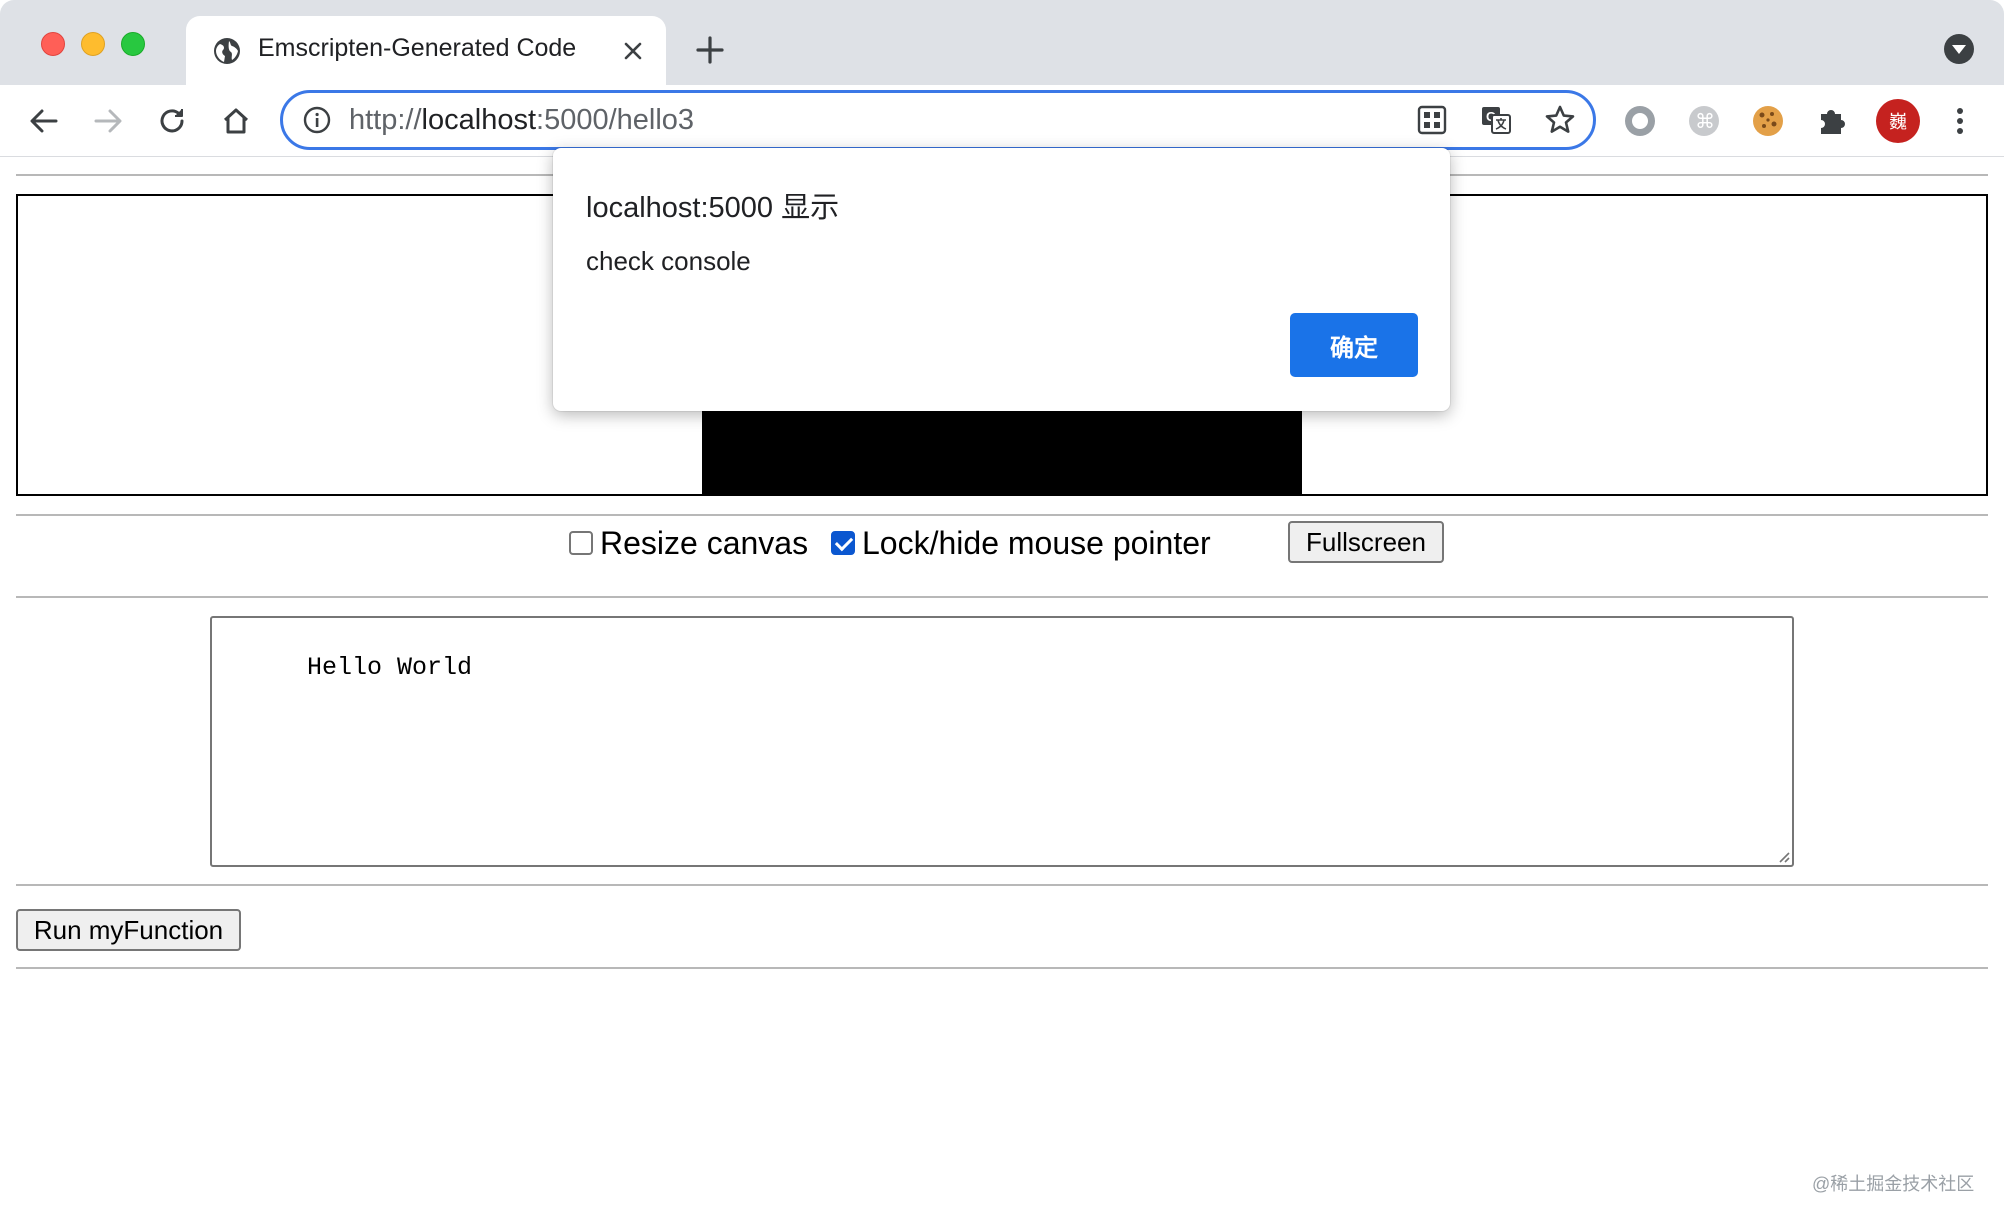 The width and height of the screenshot is (2004, 1222). I want to click on minimize-window-button, so click(93, 44).